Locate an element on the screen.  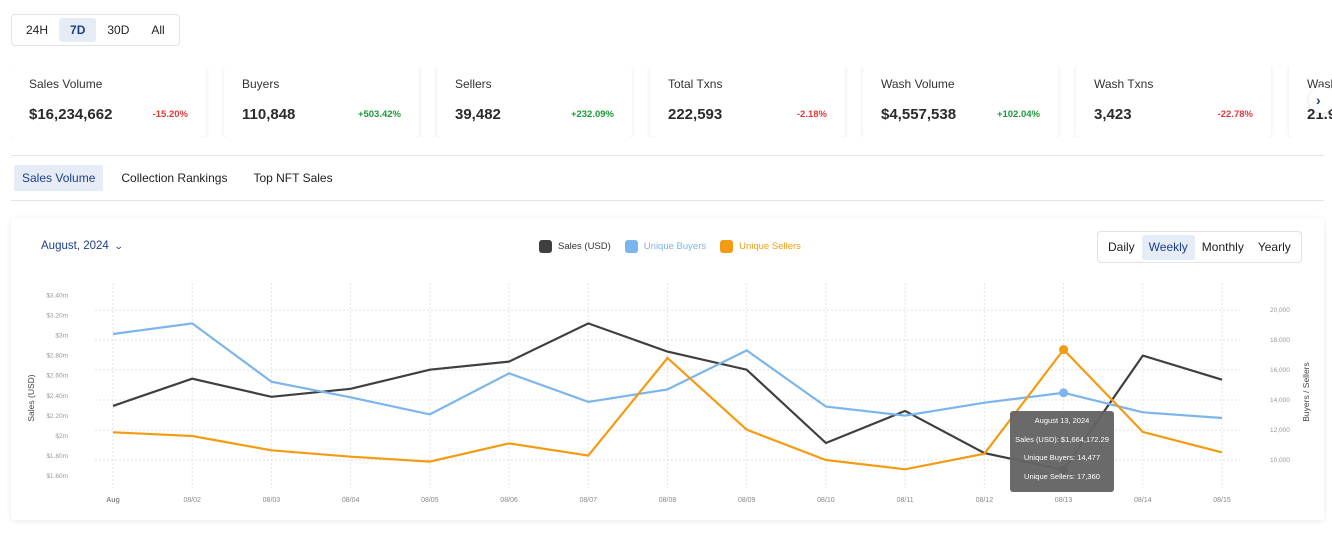
stat-change: -22.78% is located at coordinates (1235, 114).